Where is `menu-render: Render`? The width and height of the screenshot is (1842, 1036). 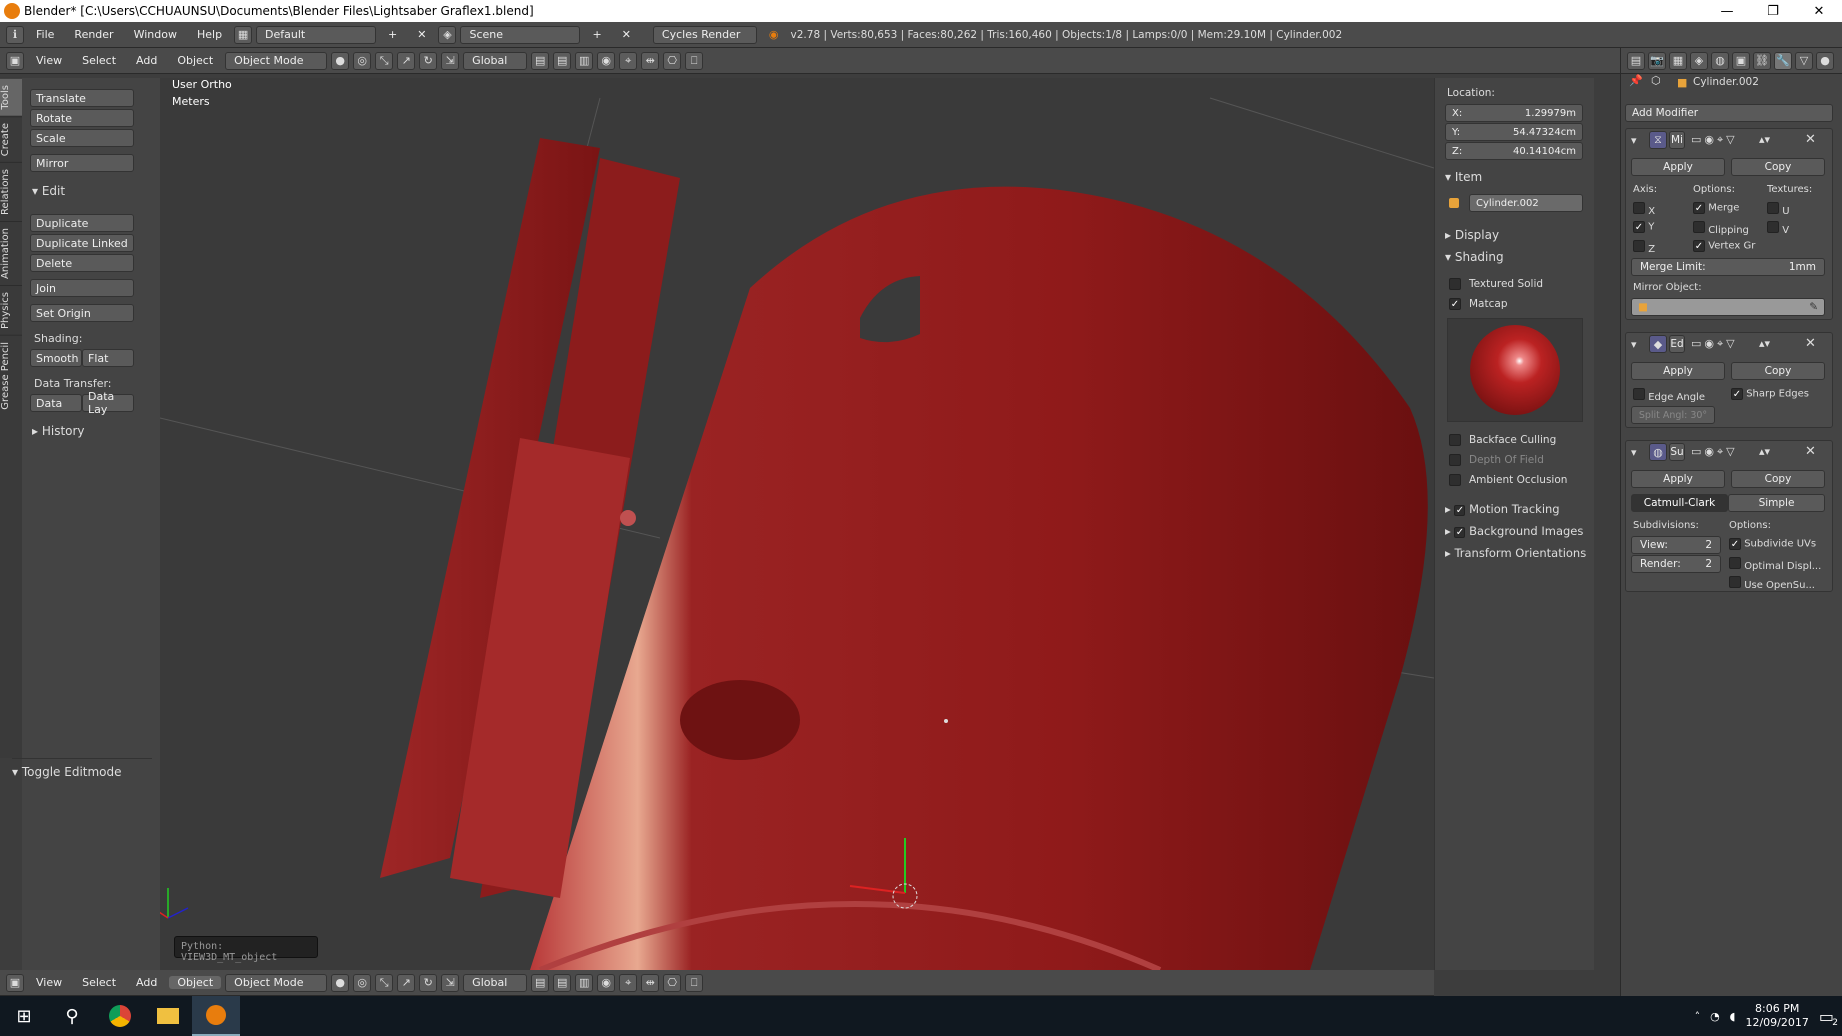
menu-render: Render is located at coordinates (93, 34).